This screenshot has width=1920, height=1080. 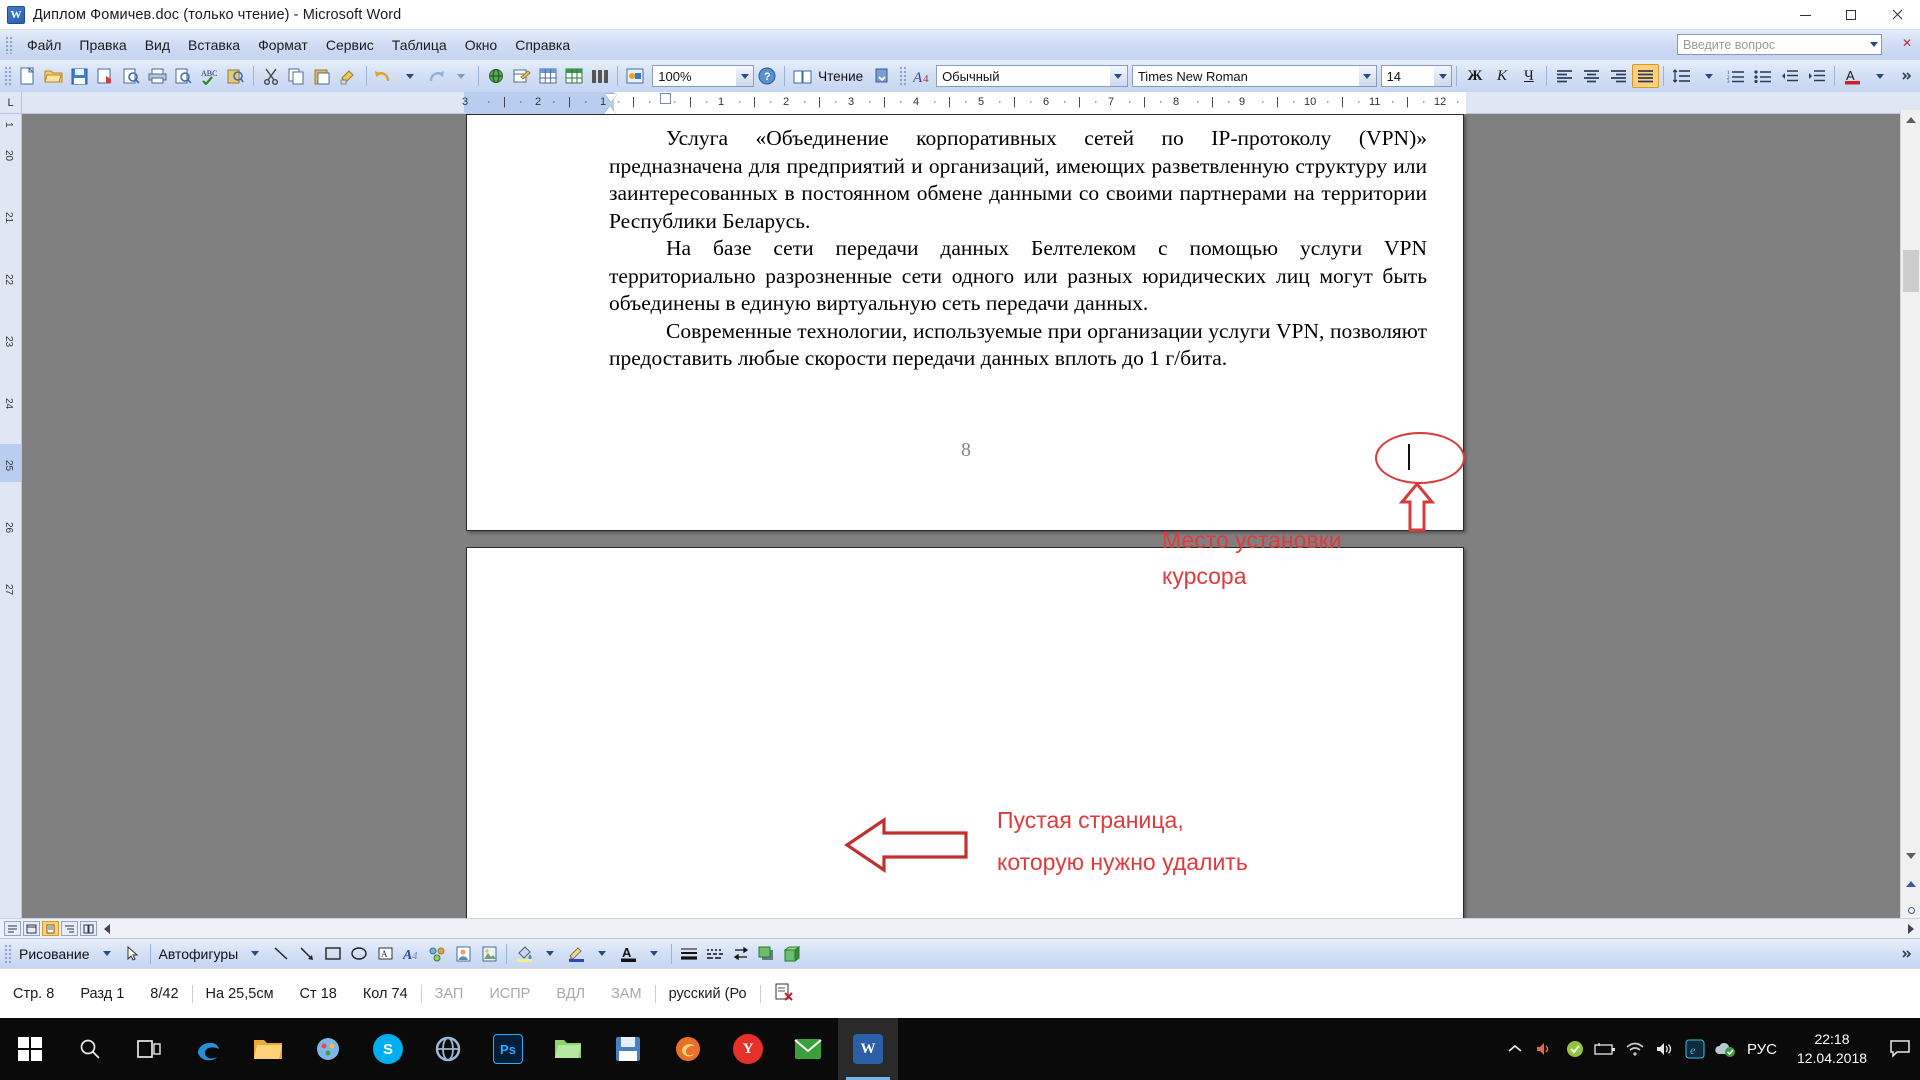 What do you see at coordinates (784, 994) in the screenshot?
I see `spelling-status-icon` at bounding box center [784, 994].